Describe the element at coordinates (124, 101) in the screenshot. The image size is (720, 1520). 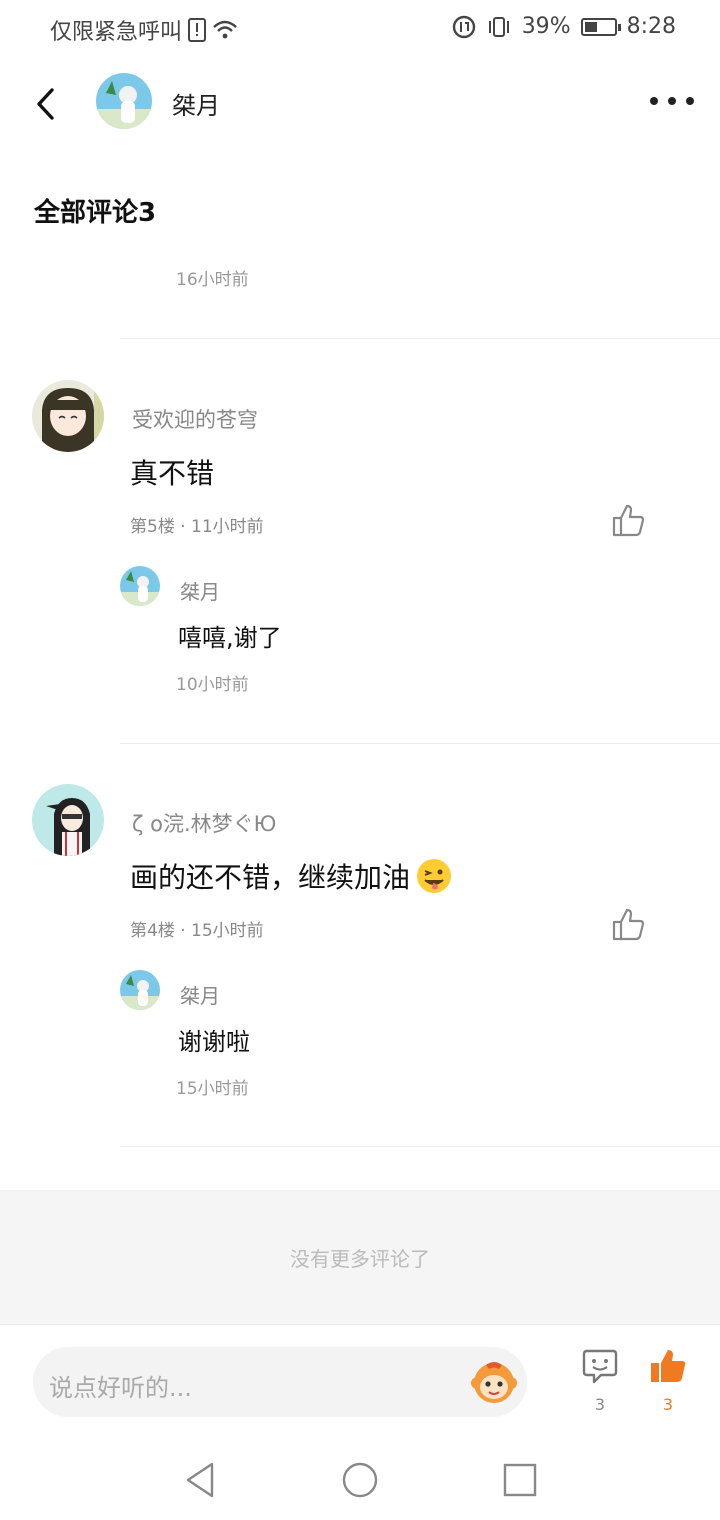
I see `author-avatar` at that location.